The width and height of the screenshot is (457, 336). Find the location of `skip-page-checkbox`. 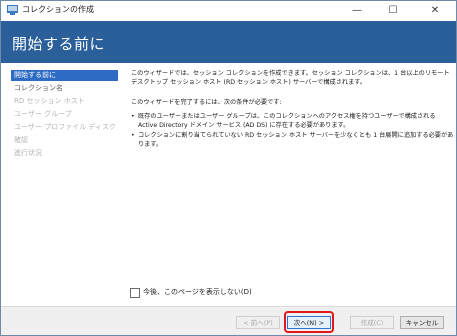

skip-page-checkbox is located at coordinates (135, 293).